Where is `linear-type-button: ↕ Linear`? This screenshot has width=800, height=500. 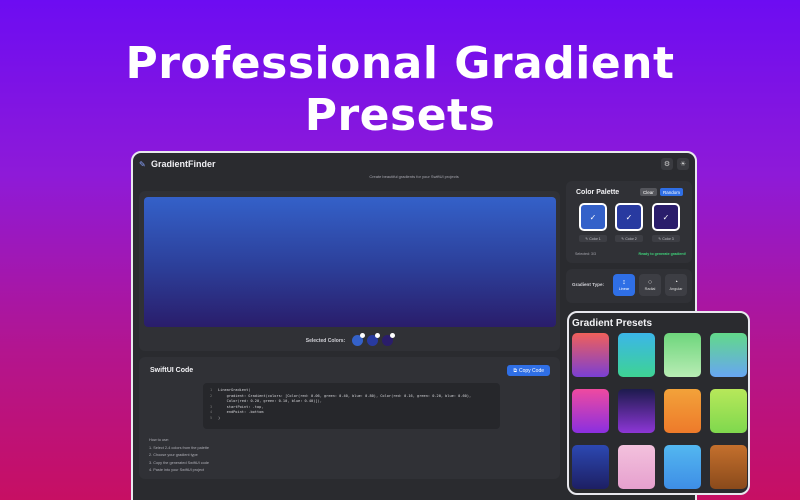
linear-type-button: ↕ Linear is located at coordinates (624, 285).